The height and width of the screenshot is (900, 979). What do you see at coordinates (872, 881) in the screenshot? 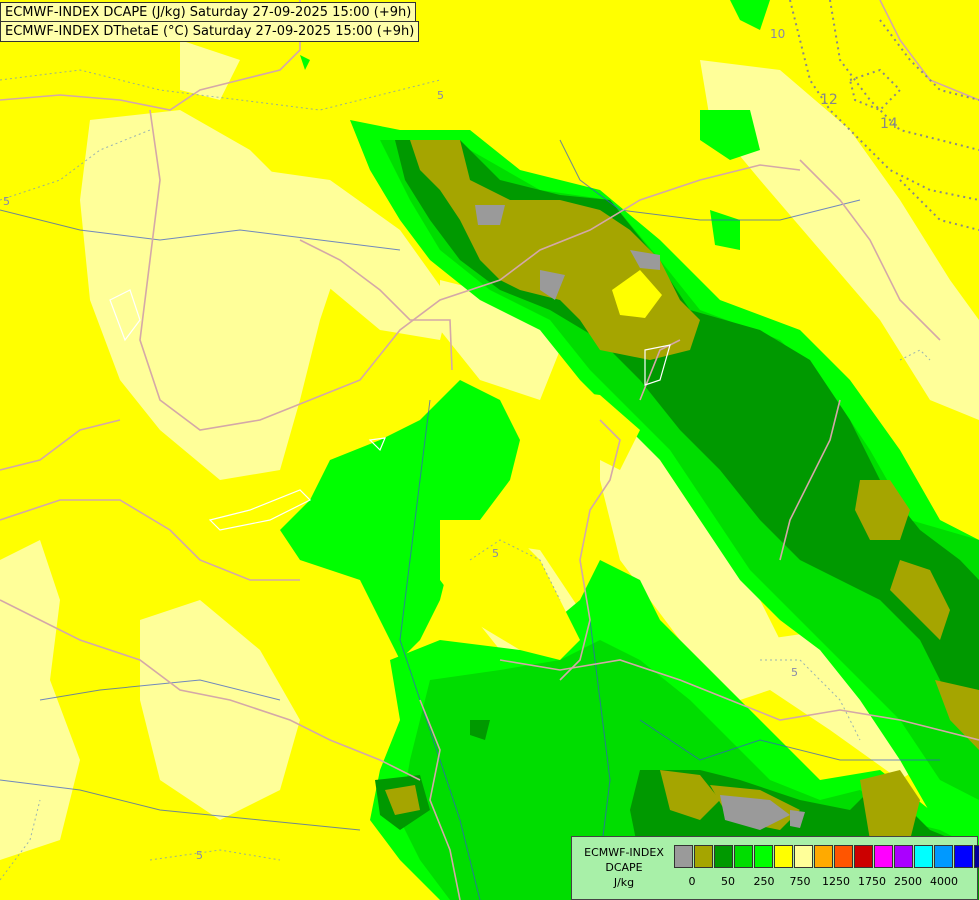
I see `legend-tick-label: 1750` at bounding box center [872, 881].